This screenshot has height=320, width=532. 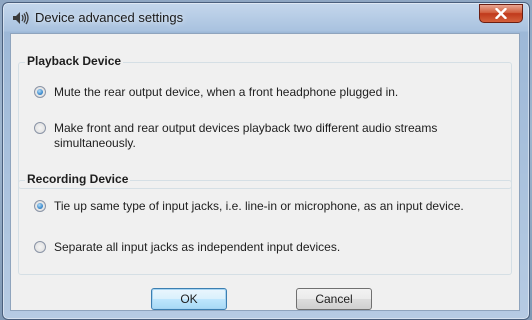 I want to click on window-title: Device advanced settings, so click(x=109, y=17).